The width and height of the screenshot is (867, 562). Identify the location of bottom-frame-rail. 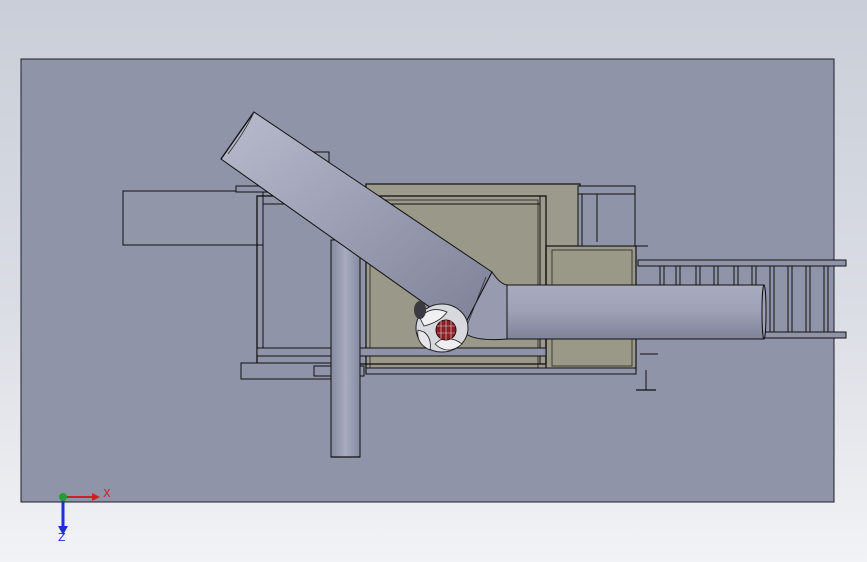
(401, 352).